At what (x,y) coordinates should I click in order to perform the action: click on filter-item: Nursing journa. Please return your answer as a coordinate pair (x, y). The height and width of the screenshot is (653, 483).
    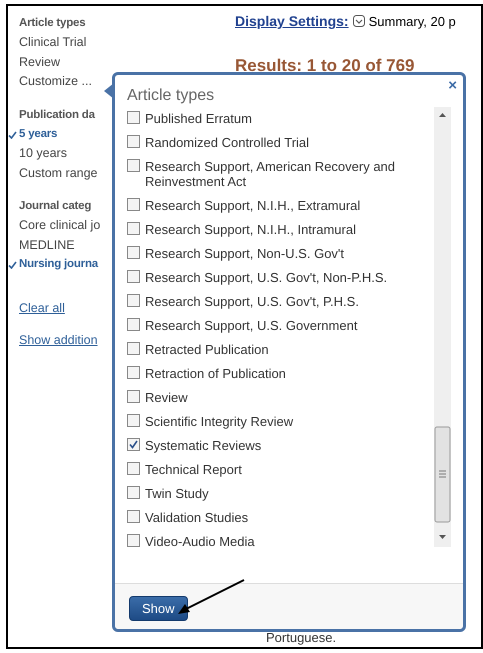
    Looking at the image, I should click on (65, 264).